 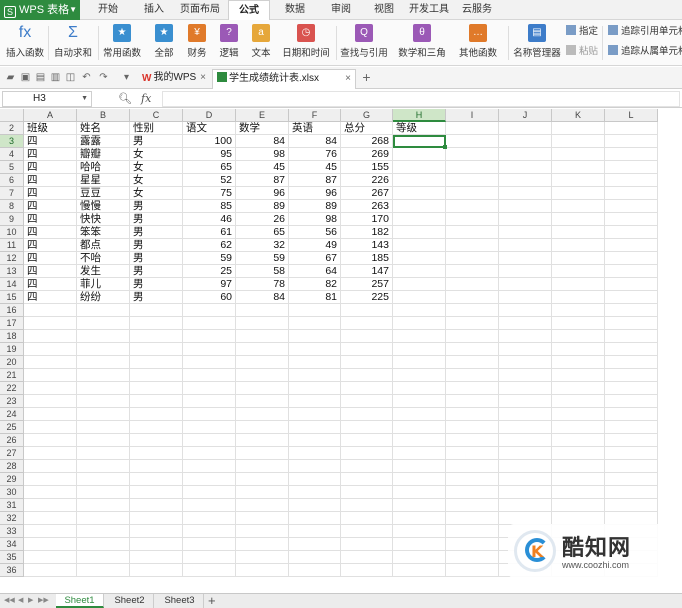 I want to click on grid-cell: 64, so click(x=315, y=271).